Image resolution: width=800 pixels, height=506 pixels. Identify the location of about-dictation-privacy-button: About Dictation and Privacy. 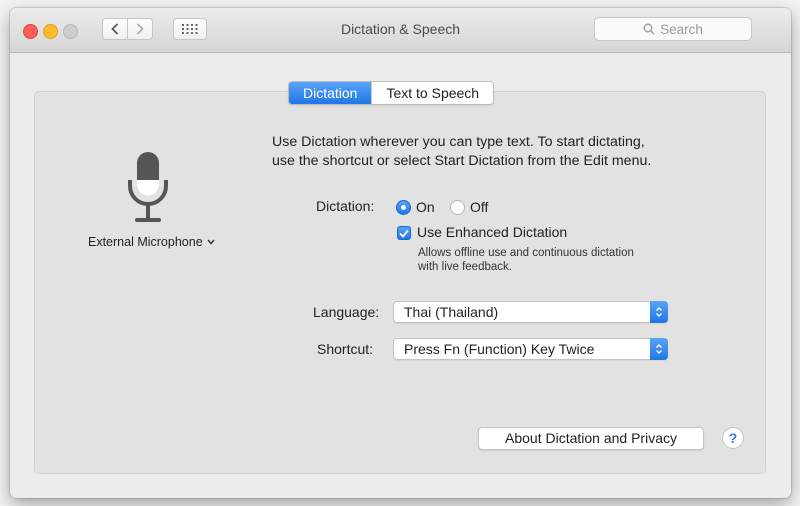
(591, 438).